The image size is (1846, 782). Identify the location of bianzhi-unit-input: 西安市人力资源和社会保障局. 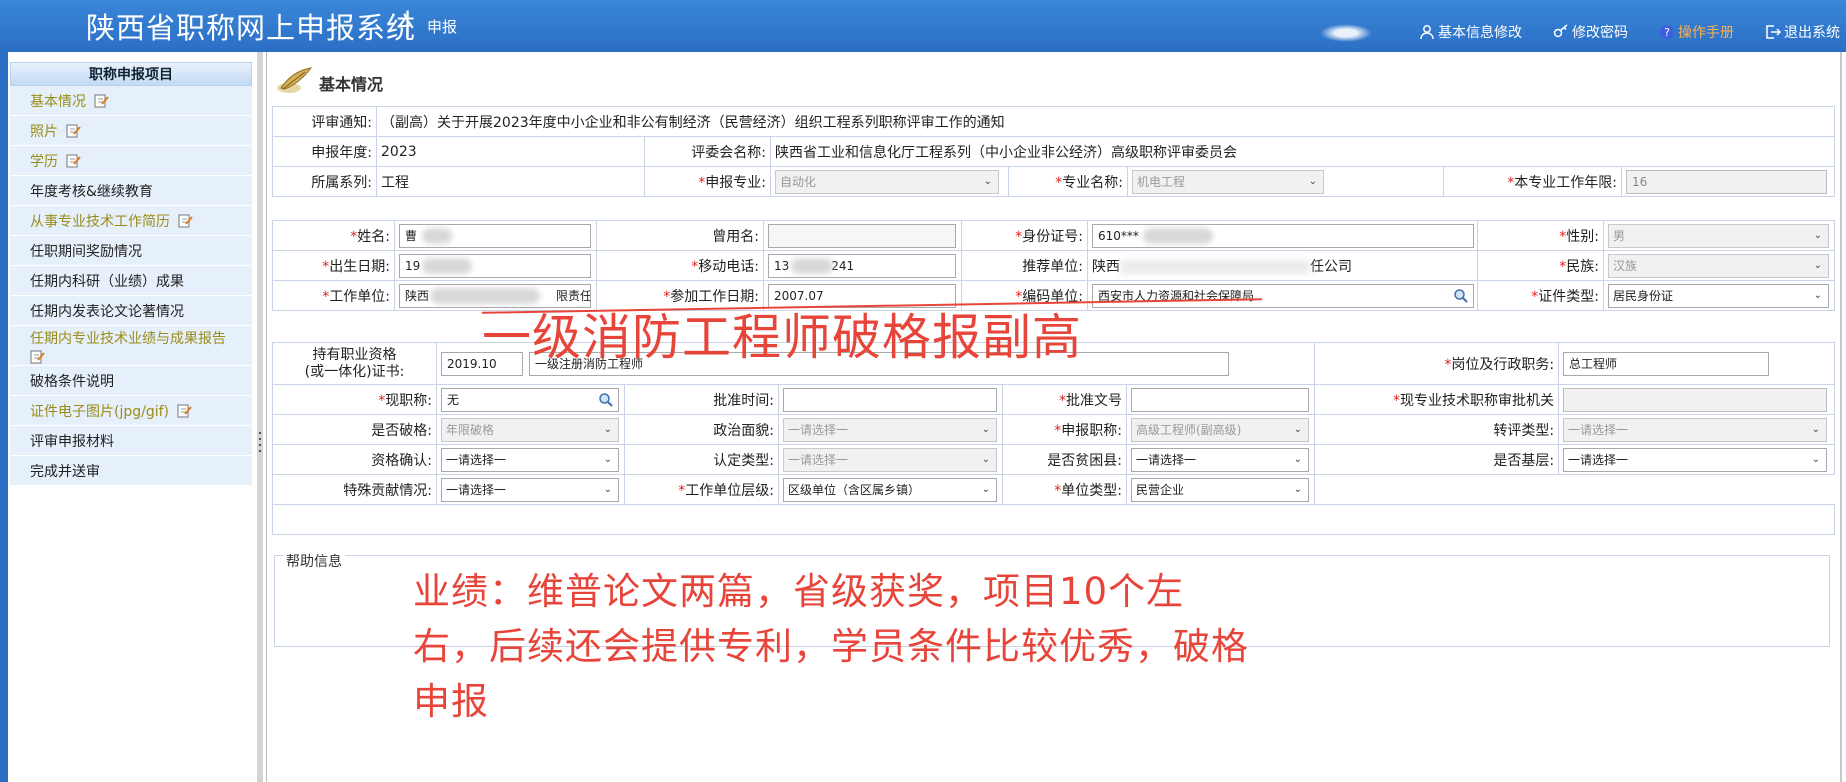
(1283, 295).